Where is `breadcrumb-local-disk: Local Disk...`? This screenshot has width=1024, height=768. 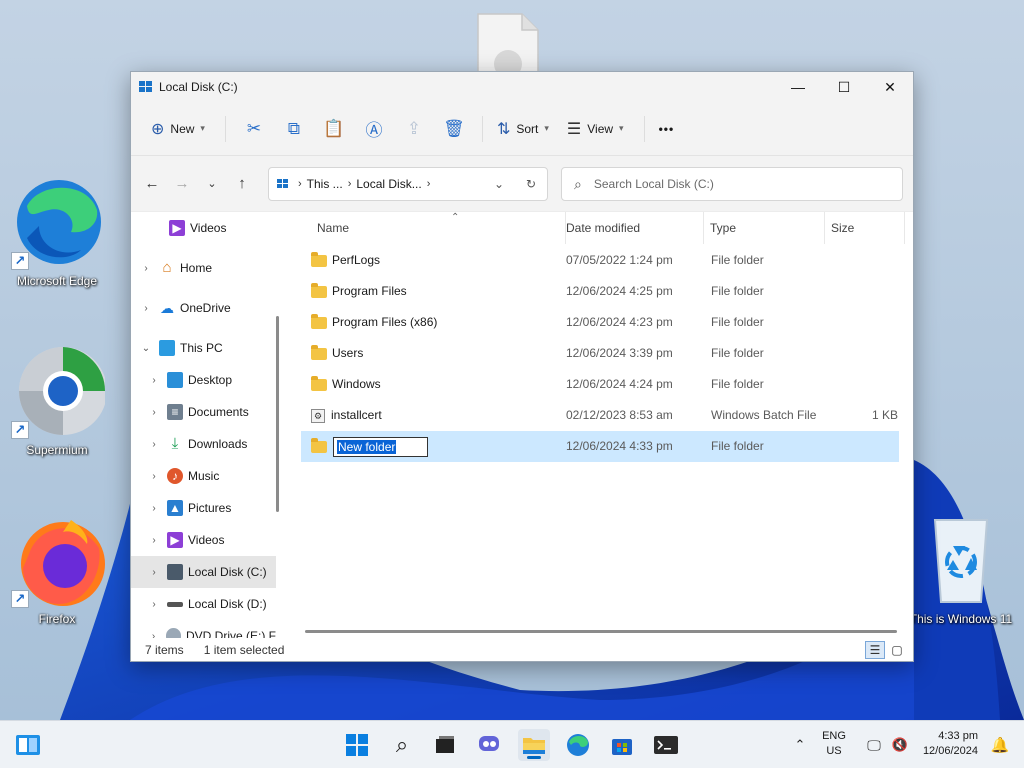
breadcrumb-local-disk: Local Disk... is located at coordinates (388, 184).